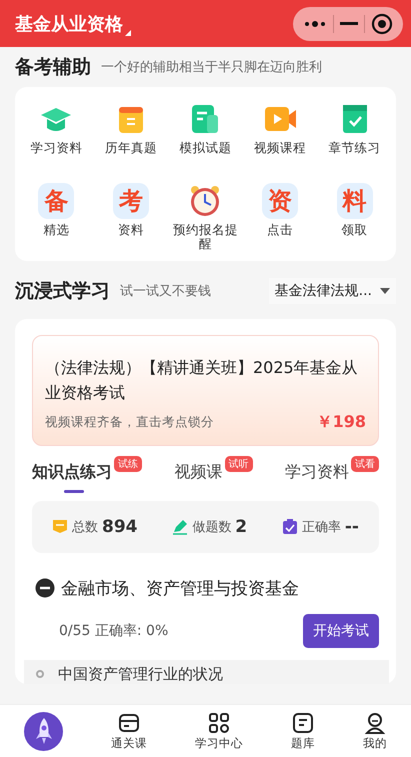 The image size is (411, 757). I want to click on tag: 试练, so click(128, 464).